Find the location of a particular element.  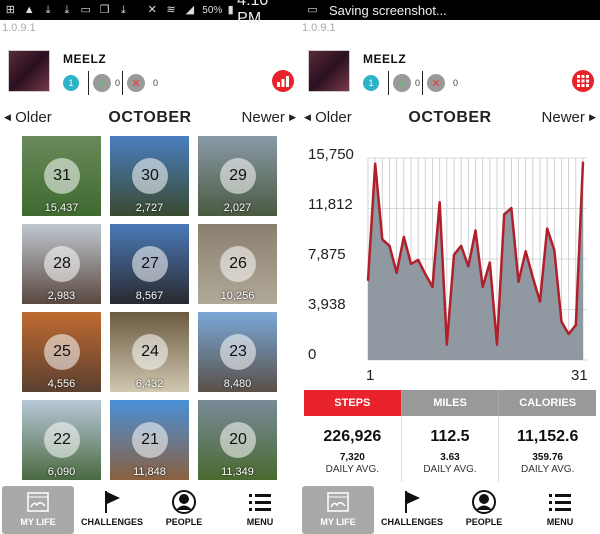

day-photo-tile: 23 8,480 is located at coordinates (237, 352).